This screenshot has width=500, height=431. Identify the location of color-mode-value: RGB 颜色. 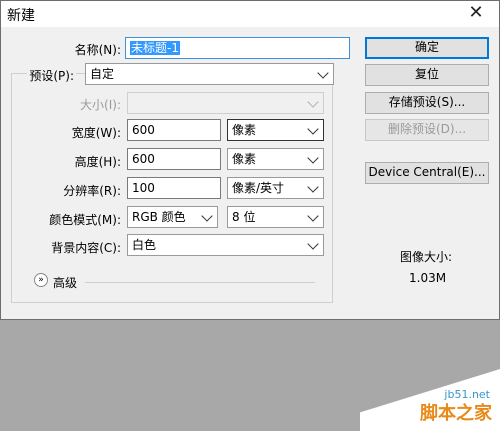
(159, 217).